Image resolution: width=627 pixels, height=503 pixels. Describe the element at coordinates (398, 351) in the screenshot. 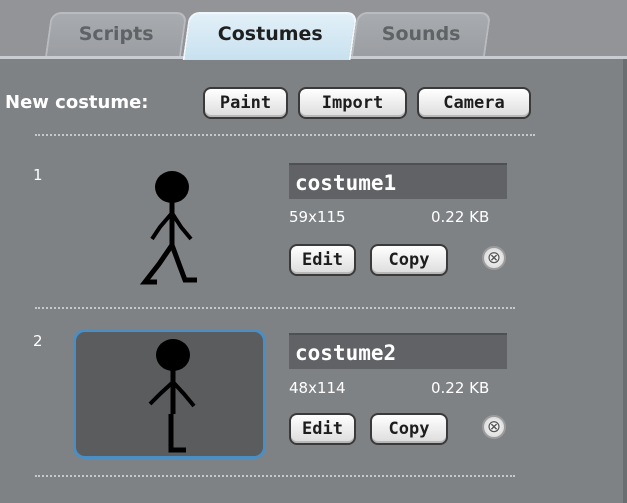

I see `costume-name-field: costume2` at that location.